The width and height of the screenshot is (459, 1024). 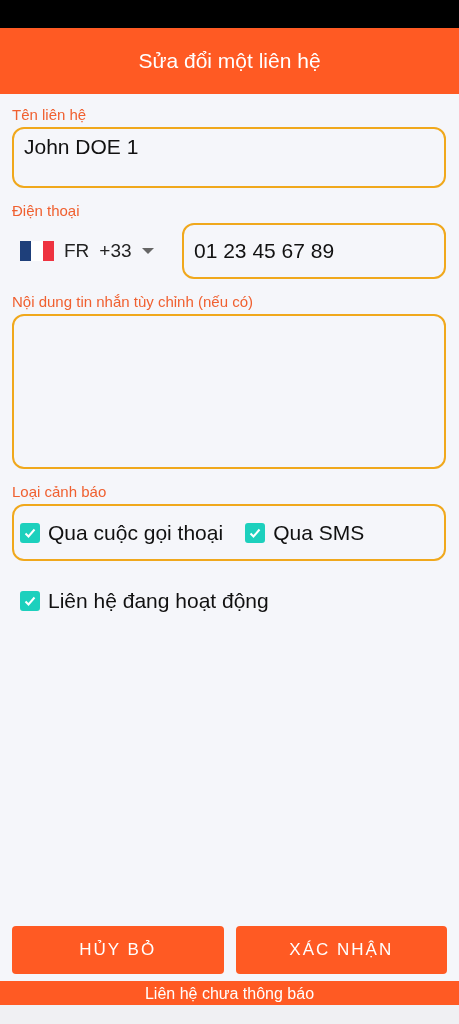 I want to click on screen-title: Sửa đổi một liên hệ, so click(x=229, y=61).